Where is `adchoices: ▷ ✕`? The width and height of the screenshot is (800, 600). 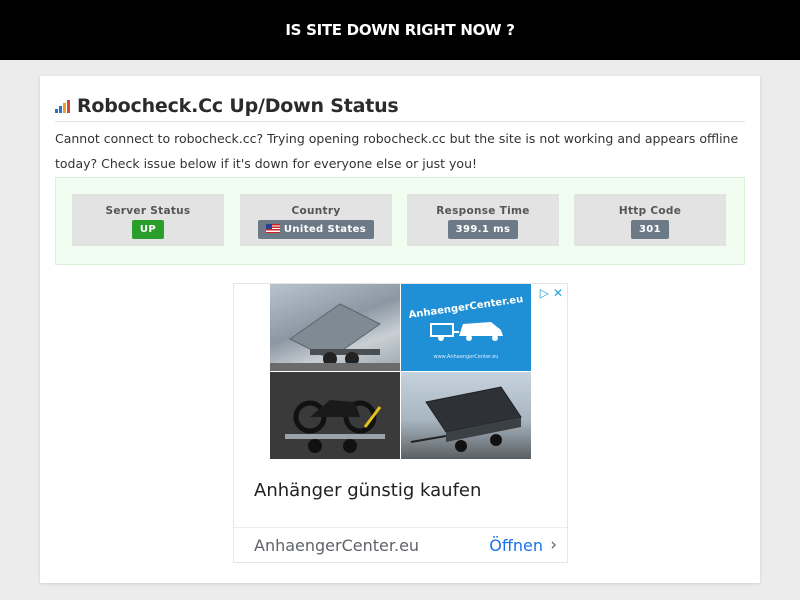
adchoices: ▷ ✕ is located at coordinates (551, 293).